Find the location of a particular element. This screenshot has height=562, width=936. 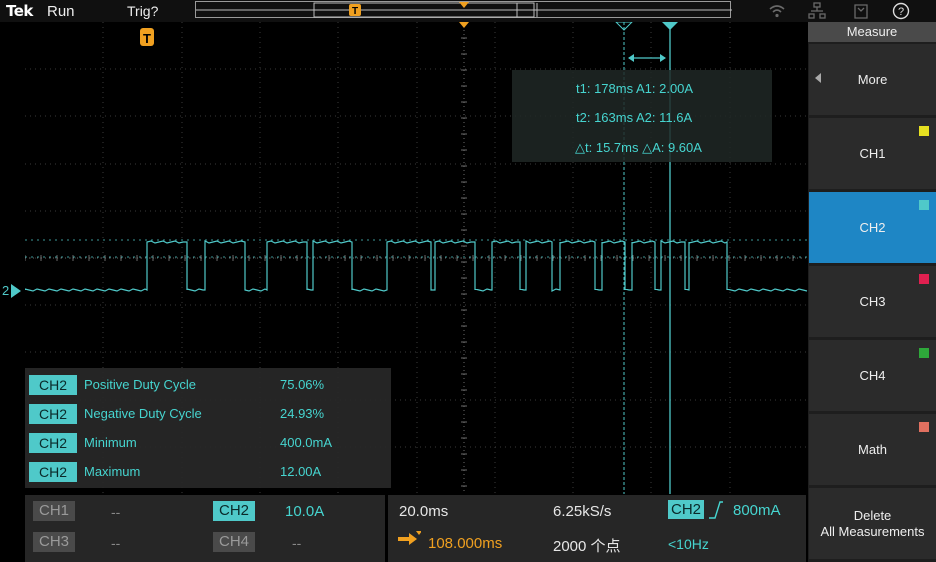

trigger-position: 108.000ms is located at coordinates (465, 543).